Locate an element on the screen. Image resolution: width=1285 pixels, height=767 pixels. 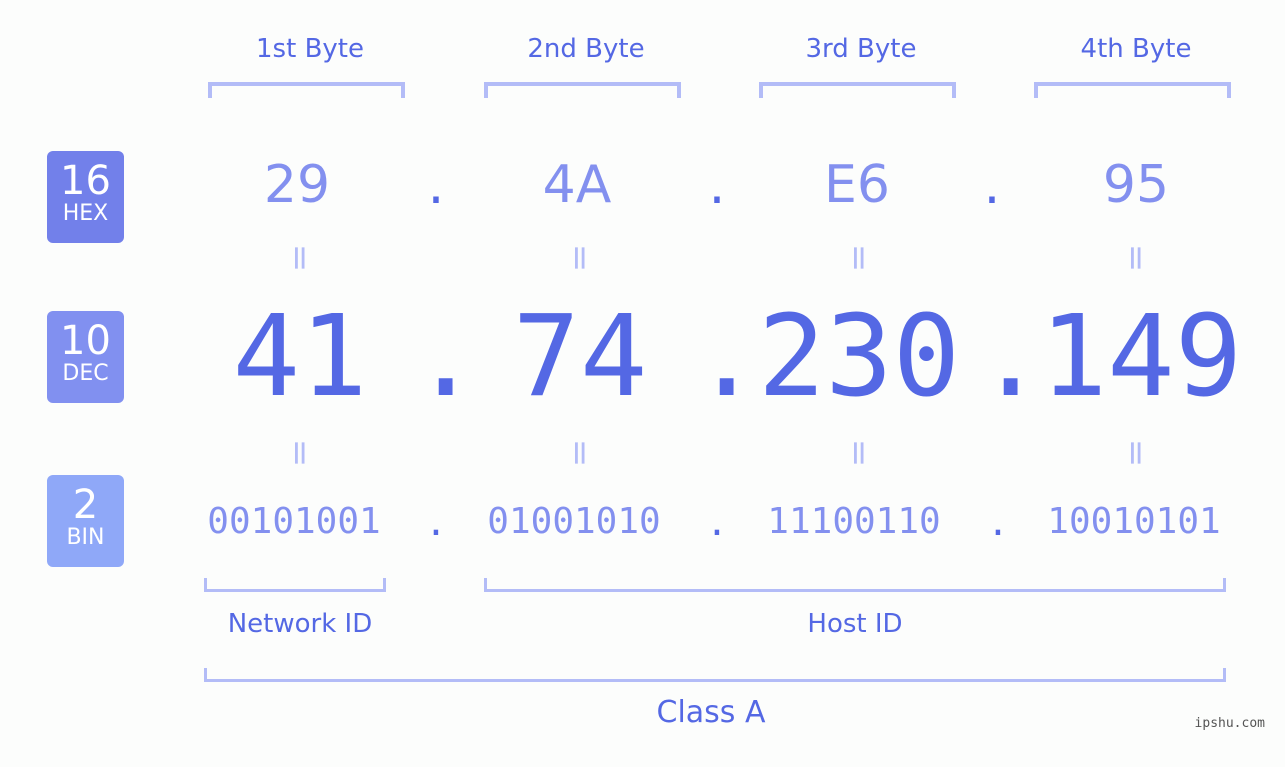
dec-byte-2: 74 is located at coordinates (580, 357).